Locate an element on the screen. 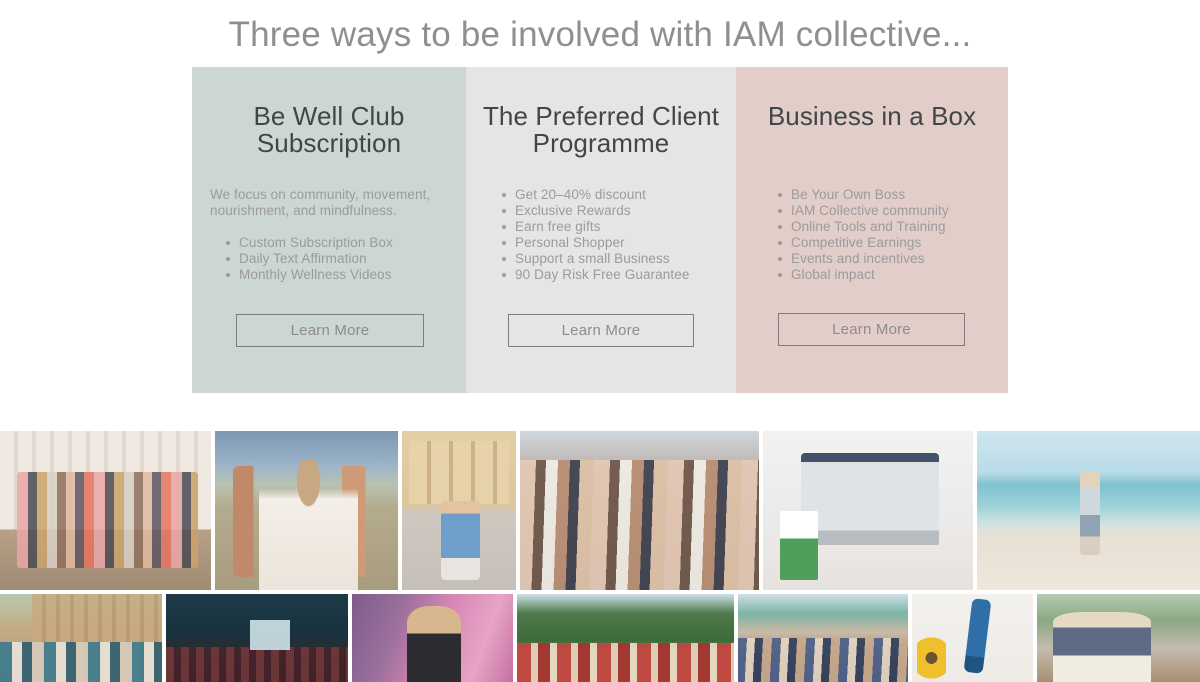 This screenshot has height=682, width=1200. panel-title: The Preferred Client Programme is located at coordinates (601, 129).